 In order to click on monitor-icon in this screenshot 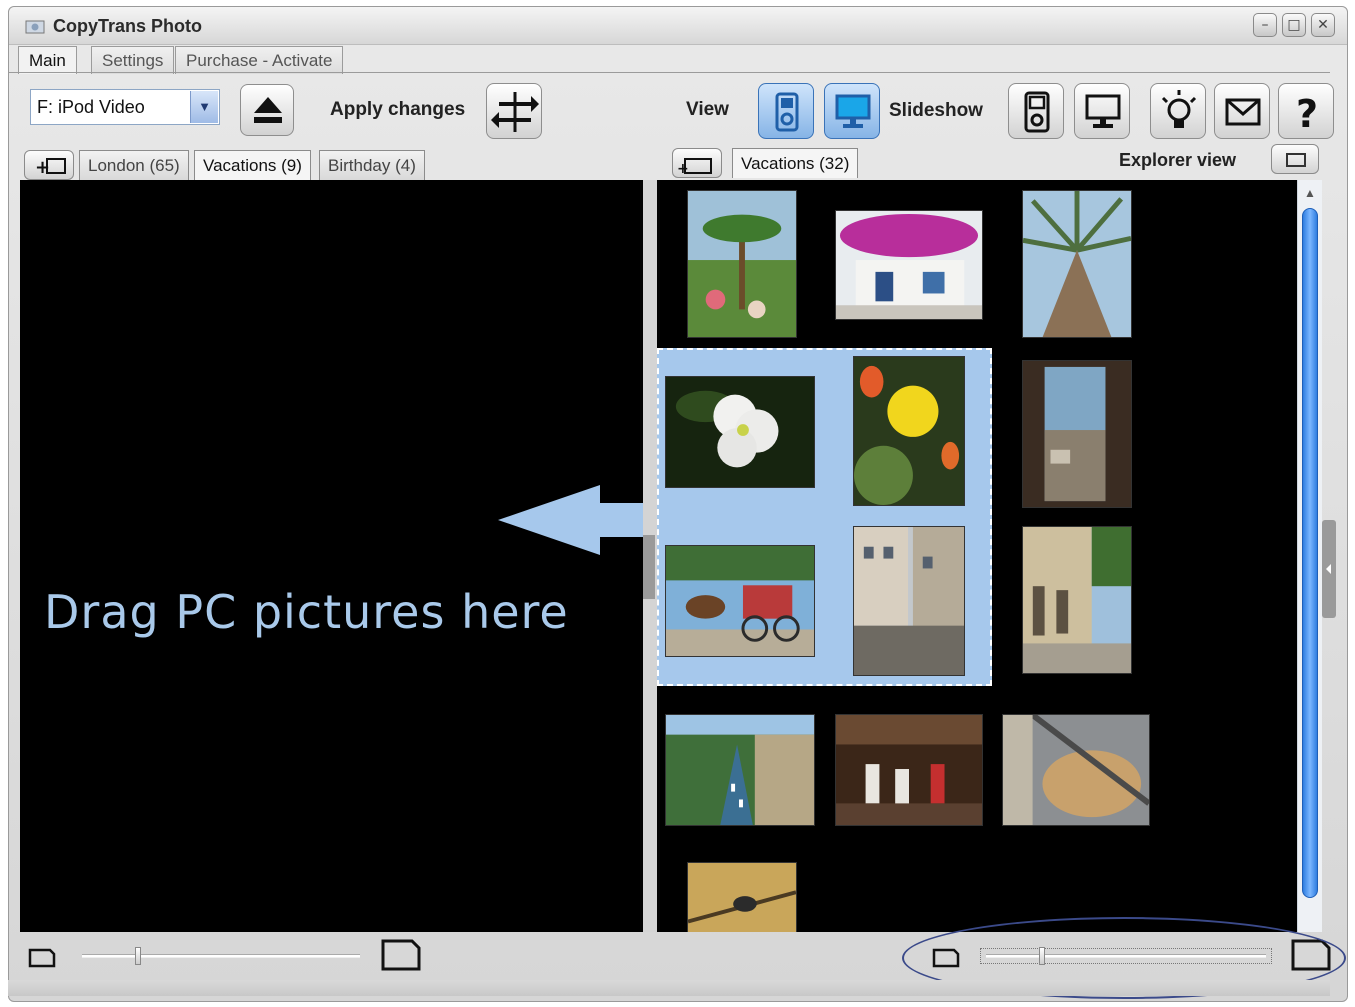, I will do `click(853, 111)`.